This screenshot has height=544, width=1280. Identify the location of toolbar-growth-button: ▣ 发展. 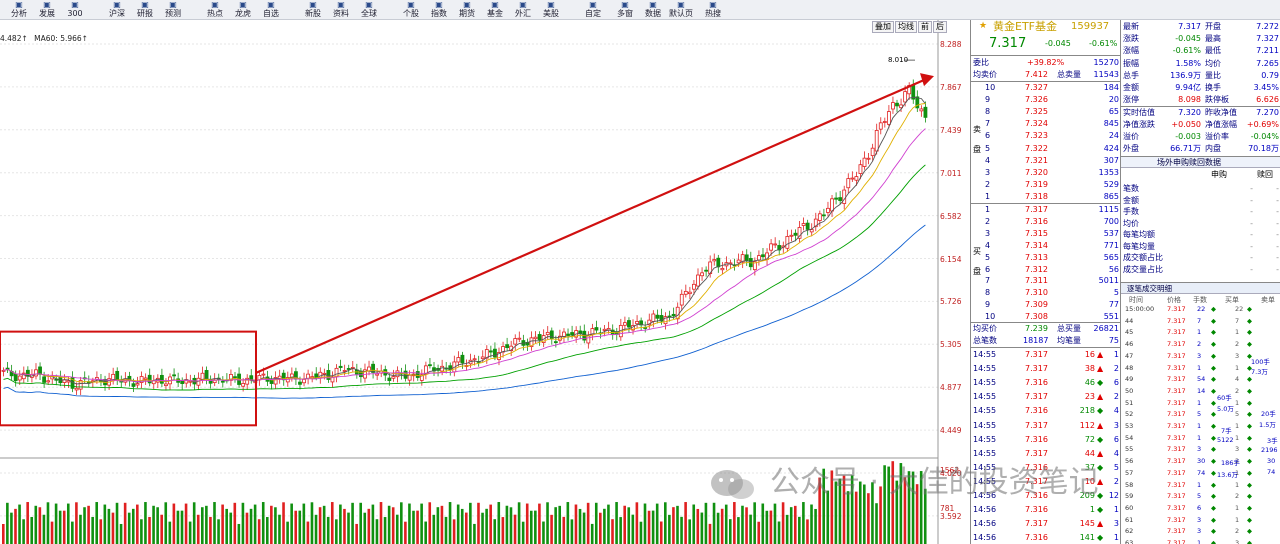
(47, 9).